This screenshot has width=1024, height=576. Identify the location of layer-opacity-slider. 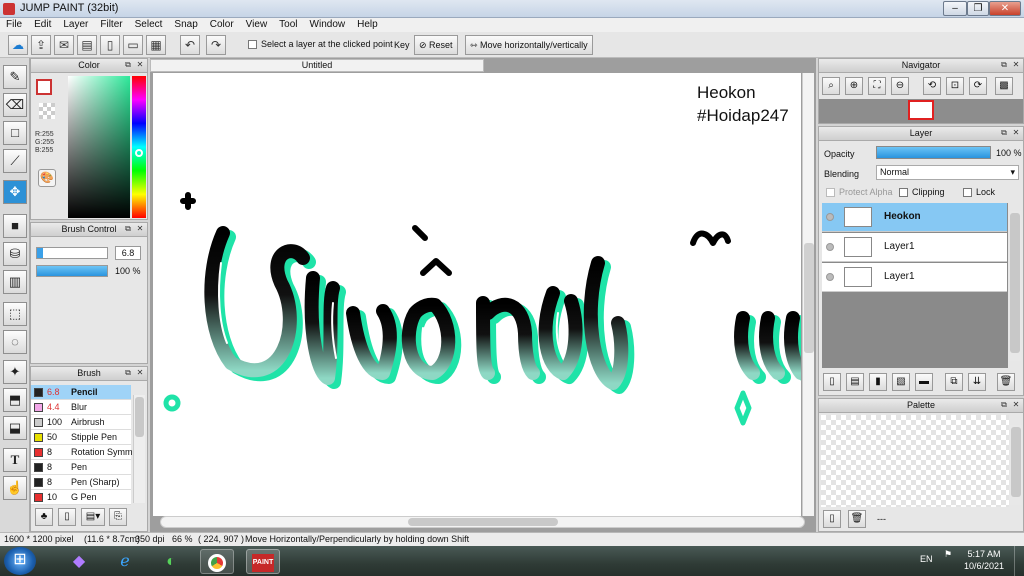
(933, 152).